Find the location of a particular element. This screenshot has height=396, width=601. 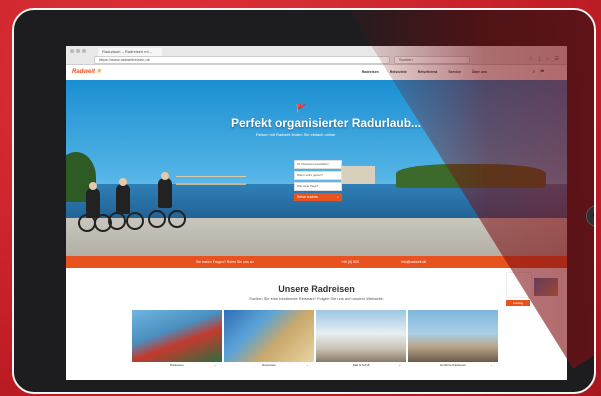

bridge is located at coordinates (211, 180).